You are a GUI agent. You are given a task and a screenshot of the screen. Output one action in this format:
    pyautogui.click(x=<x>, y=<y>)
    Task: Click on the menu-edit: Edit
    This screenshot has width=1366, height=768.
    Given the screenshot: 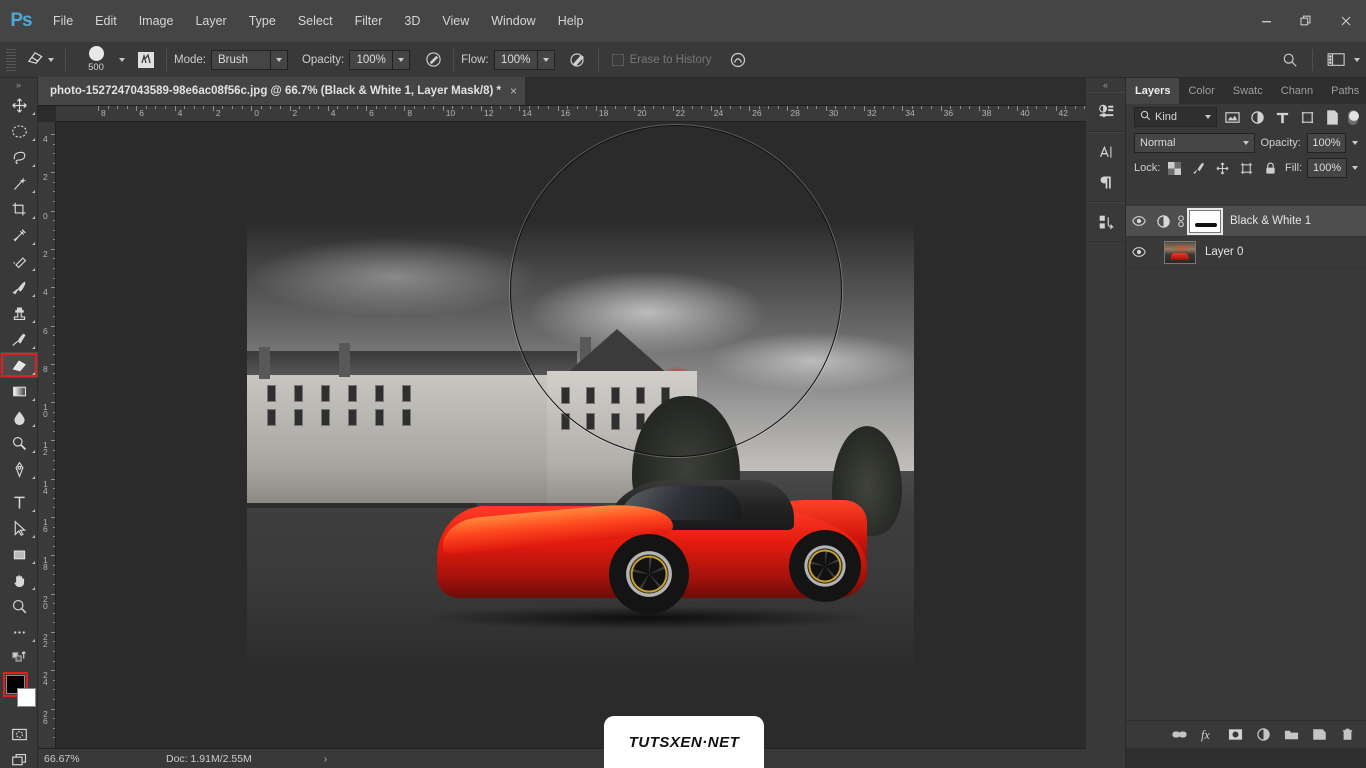 What is the action you would take?
    pyautogui.click(x=106, y=21)
    